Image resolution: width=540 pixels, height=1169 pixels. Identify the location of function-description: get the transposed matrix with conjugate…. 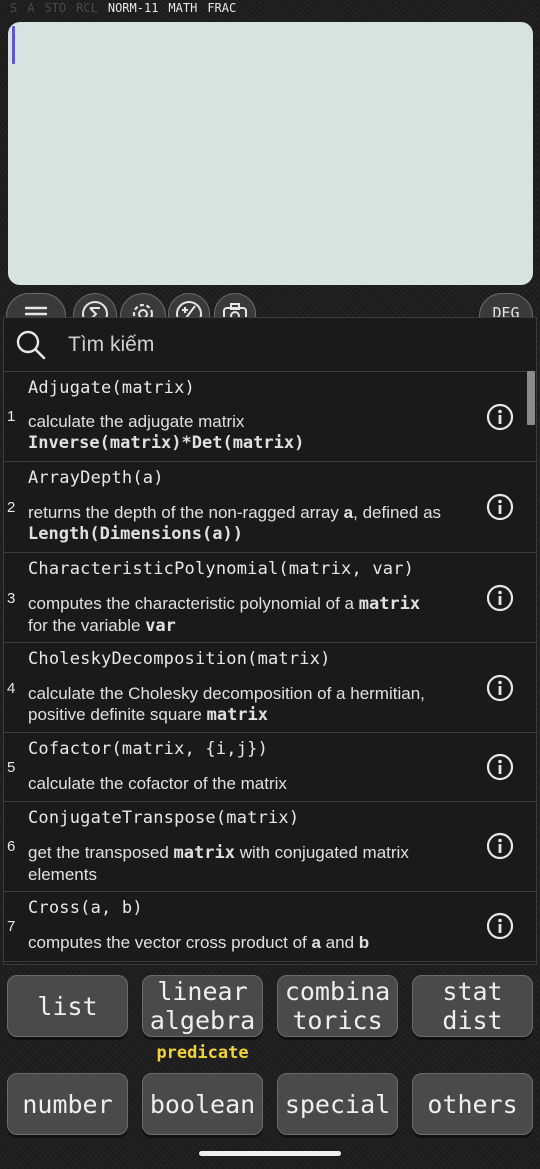
(218, 863).